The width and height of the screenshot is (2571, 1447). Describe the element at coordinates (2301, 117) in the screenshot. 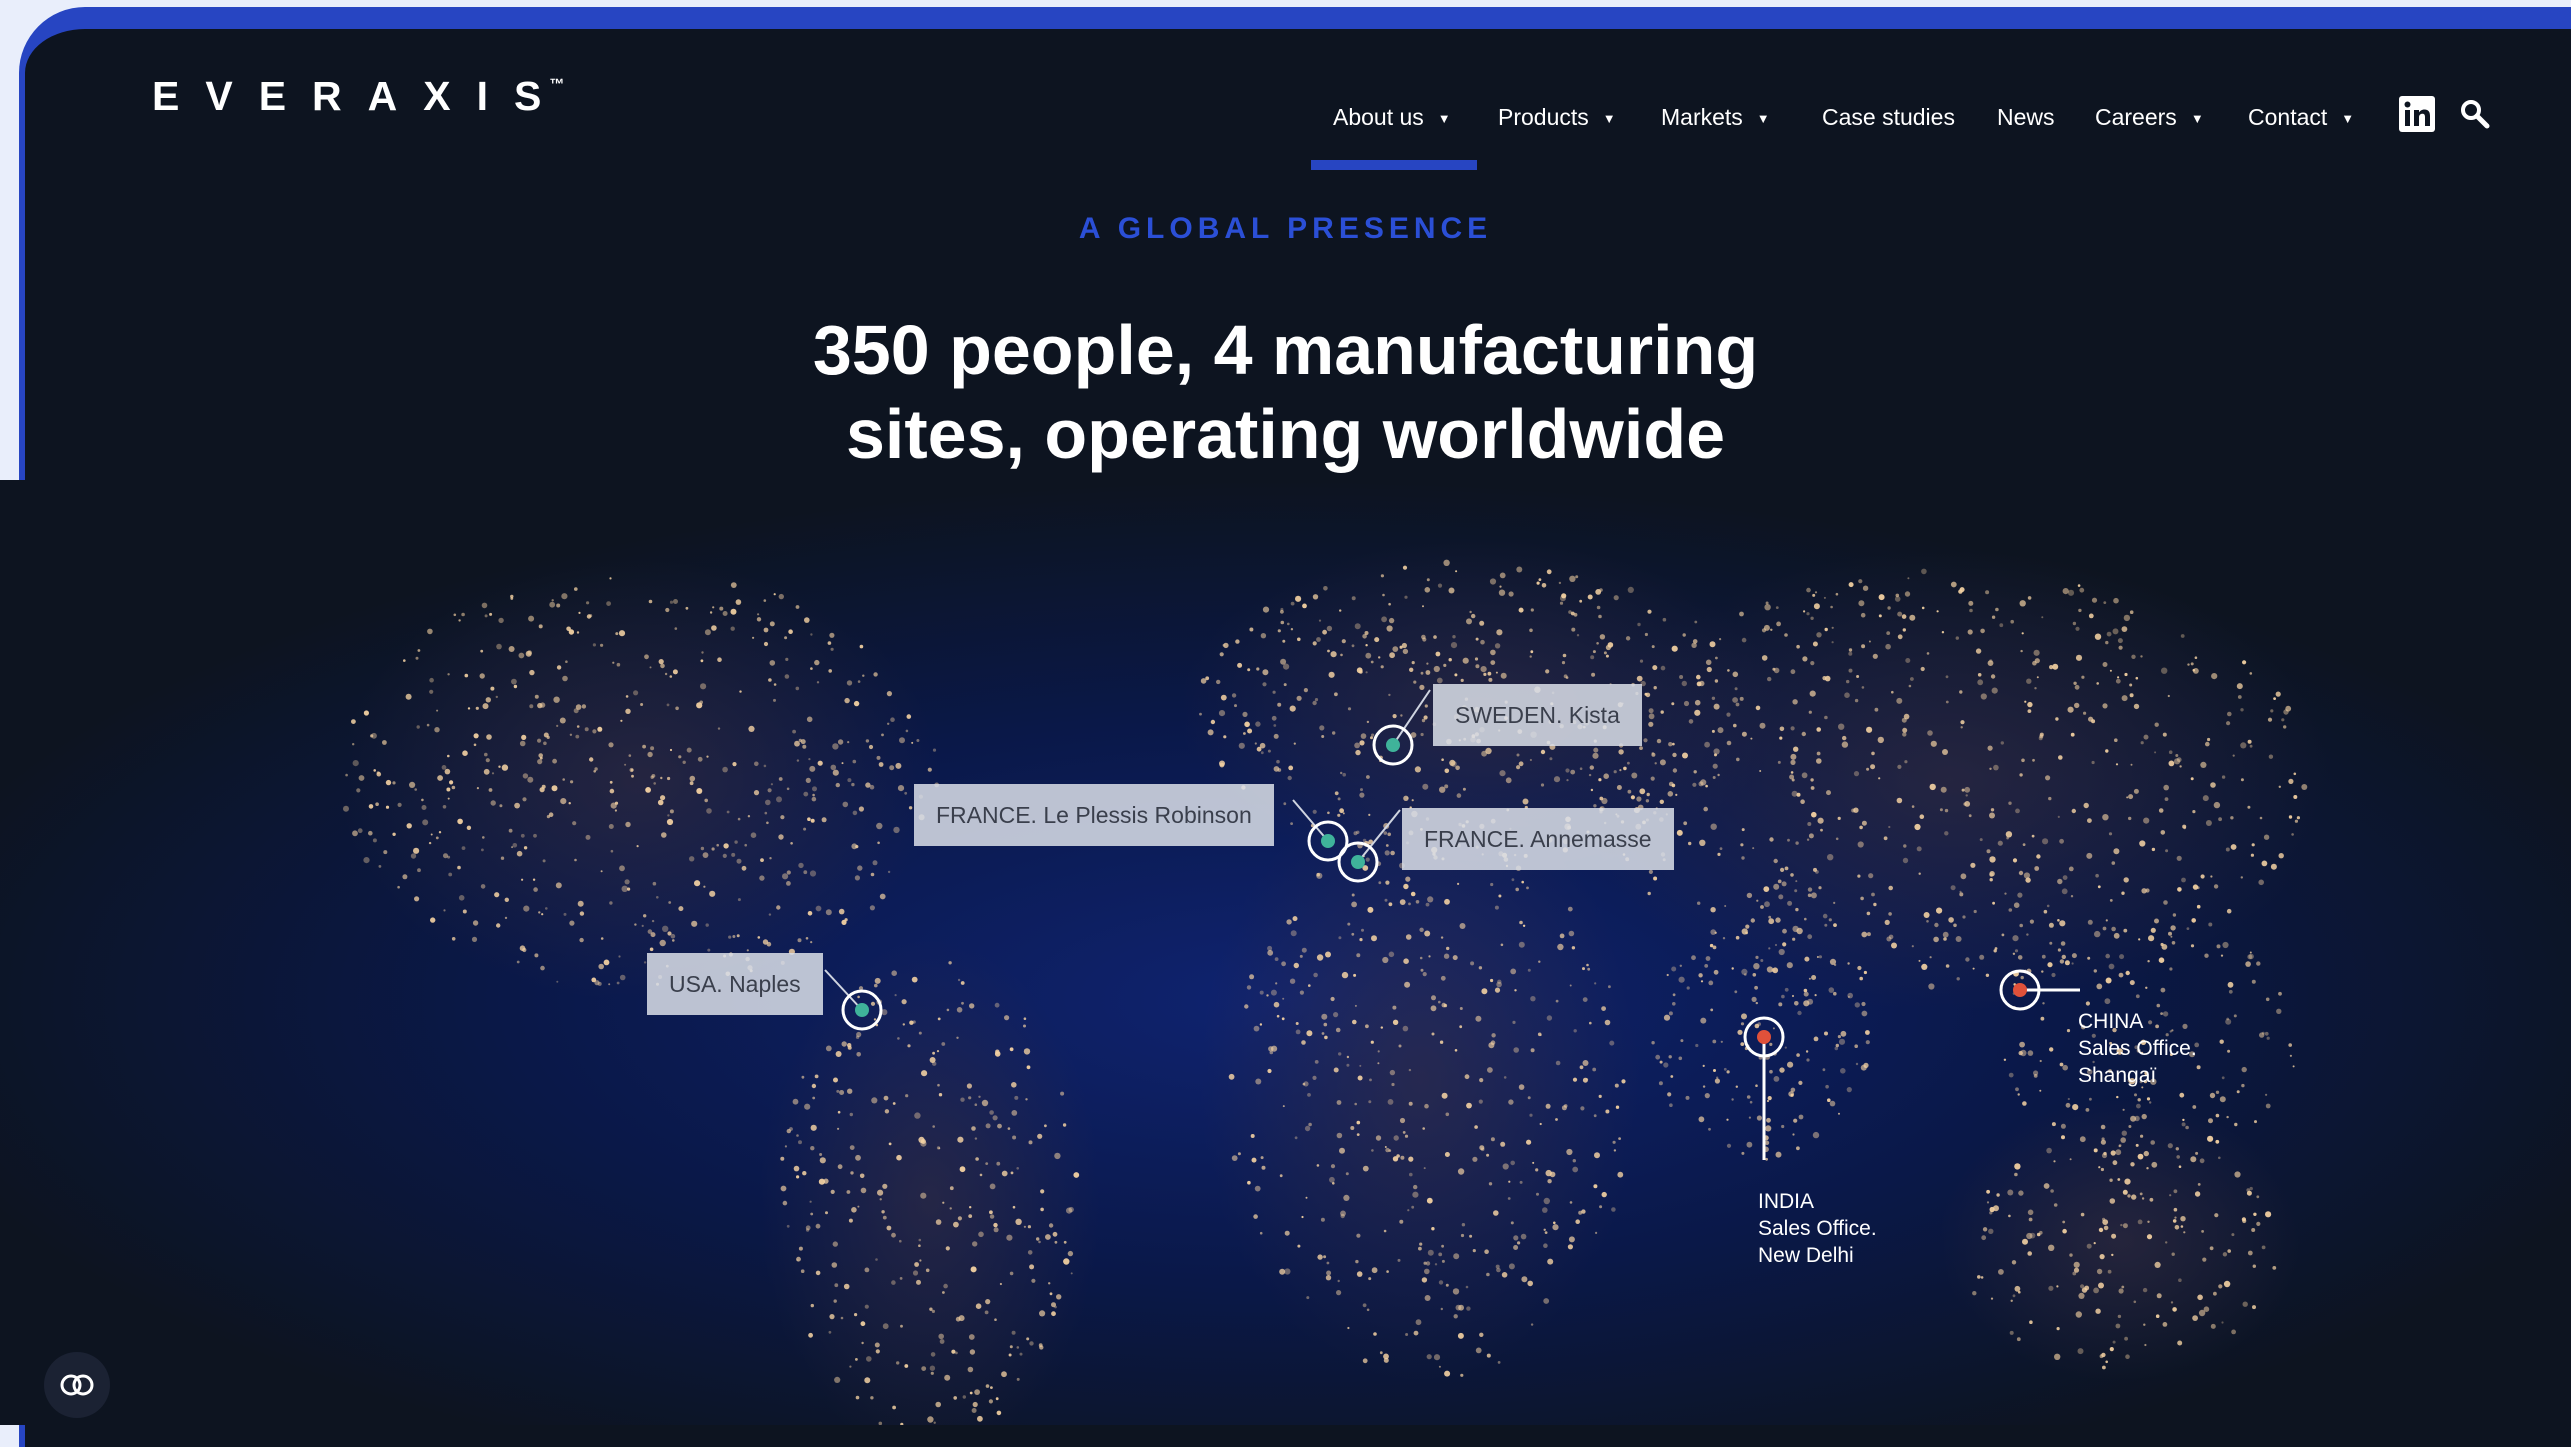

I see `nav-item-contact: Contact ▼` at that location.